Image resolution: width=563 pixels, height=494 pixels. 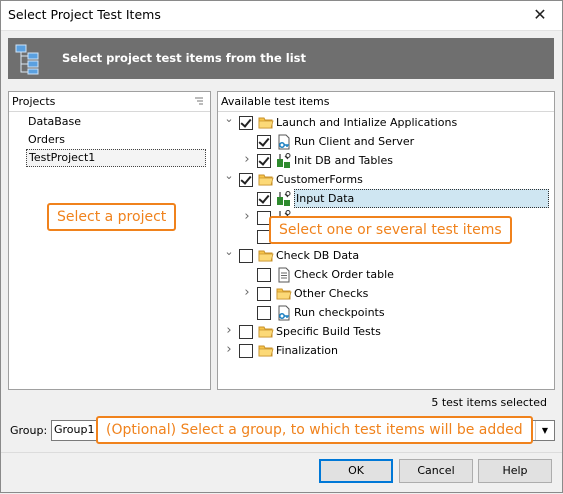 I want to click on tree-row-label: Init DB and Tables, so click(x=343, y=160).